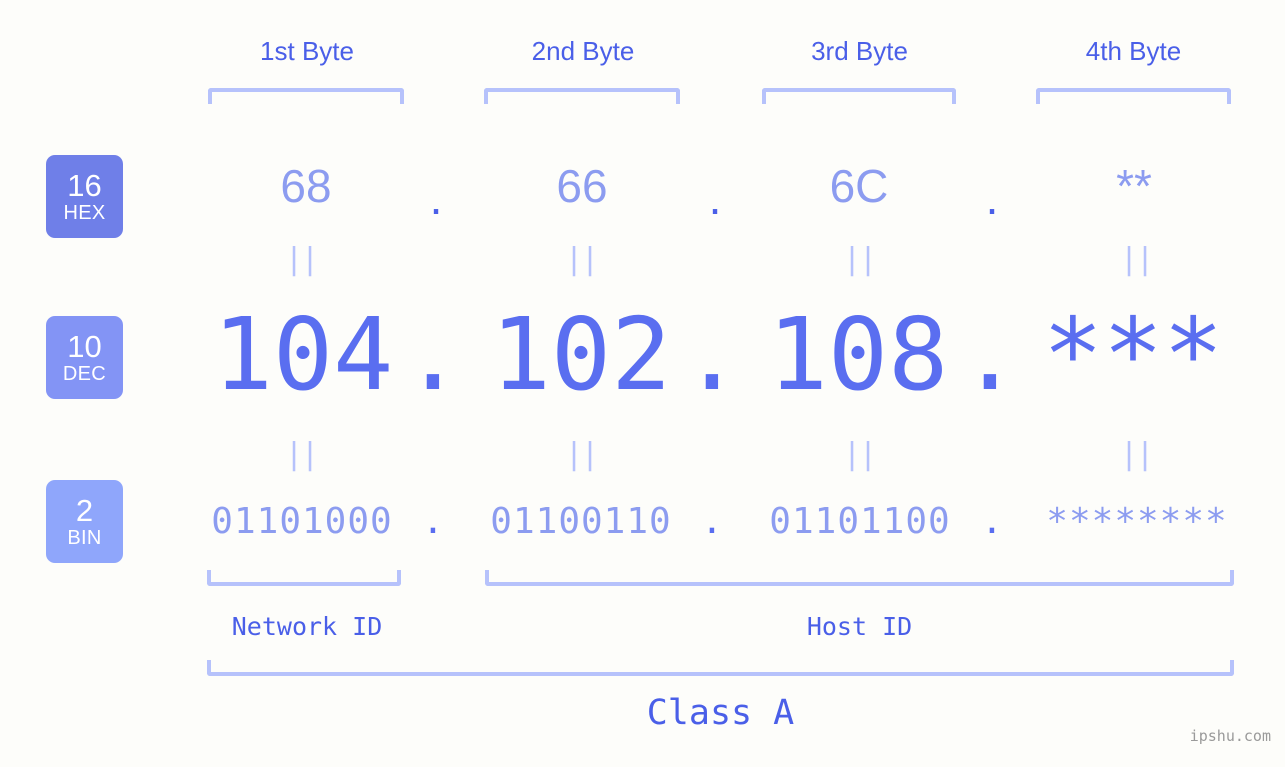  I want to click on bin-byte-2: 01100110, so click(581, 521).